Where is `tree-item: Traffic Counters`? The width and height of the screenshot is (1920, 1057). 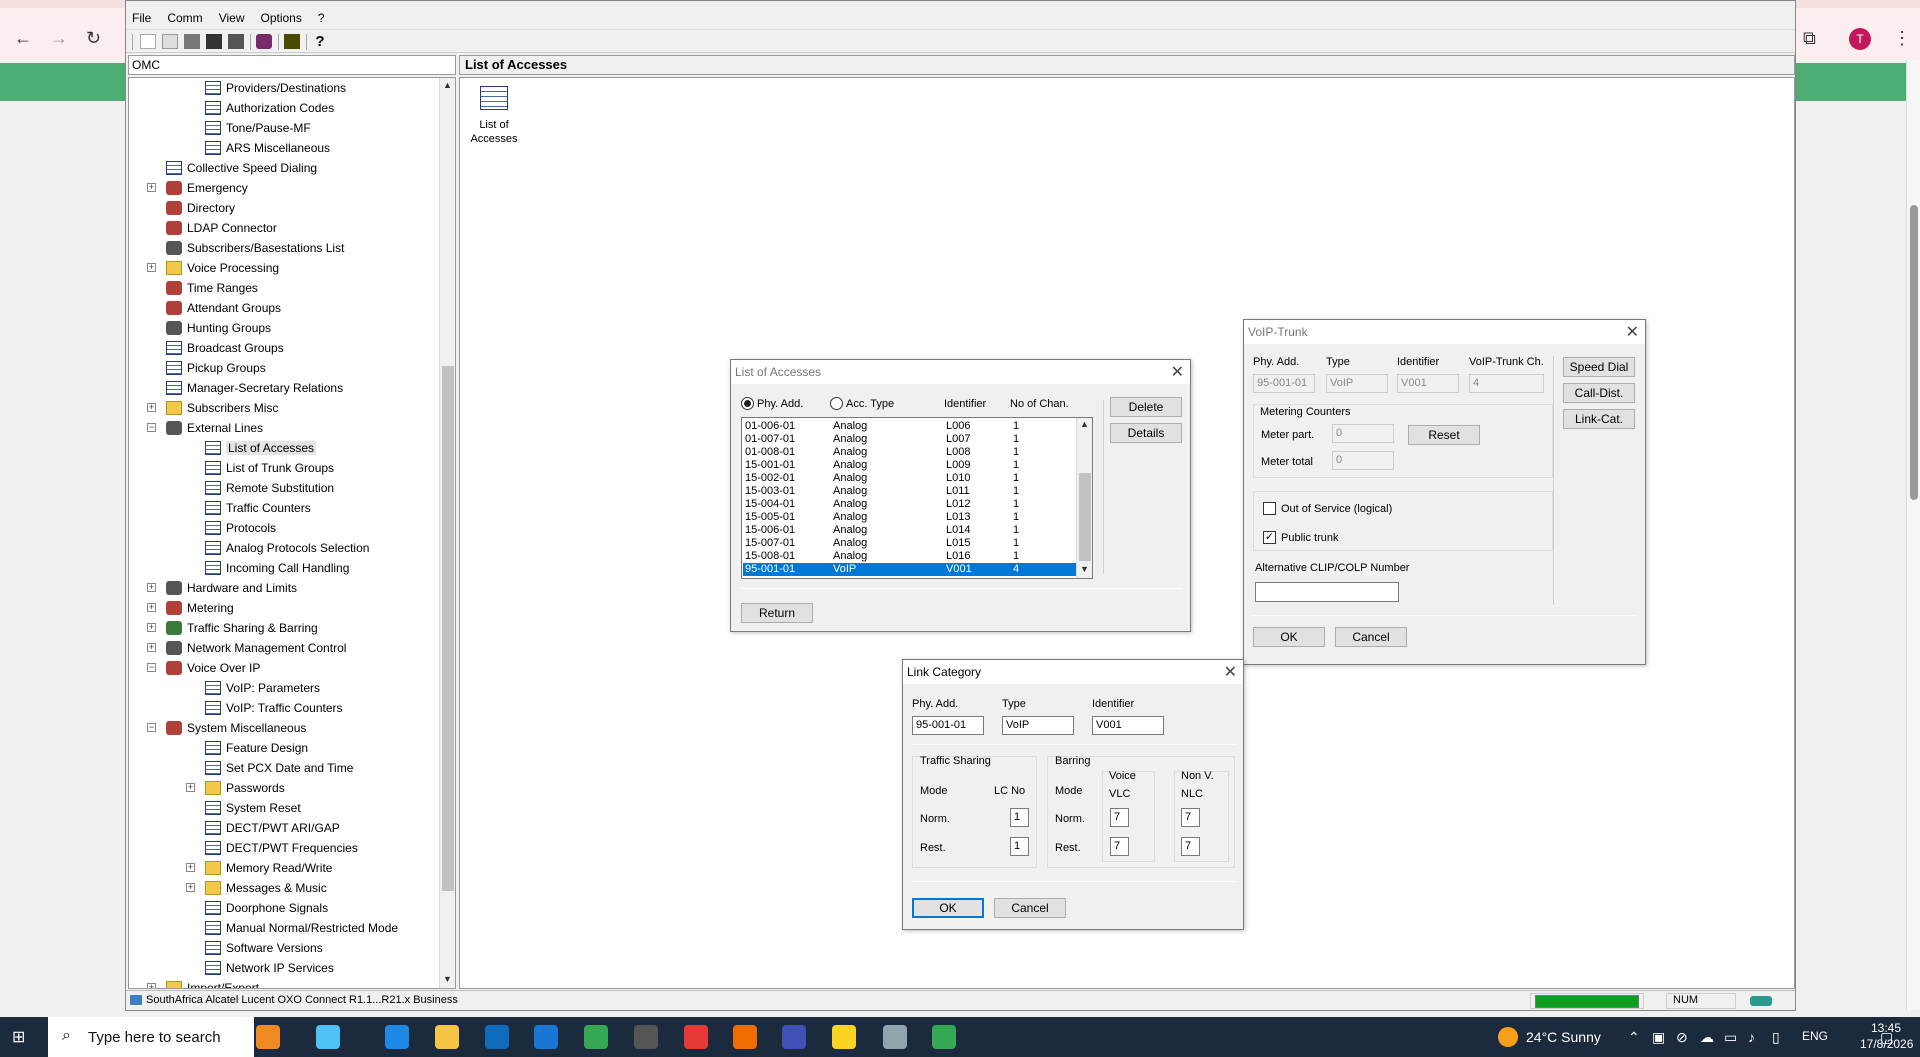
tree-item: Traffic Counters is located at coordinates (258, 508).